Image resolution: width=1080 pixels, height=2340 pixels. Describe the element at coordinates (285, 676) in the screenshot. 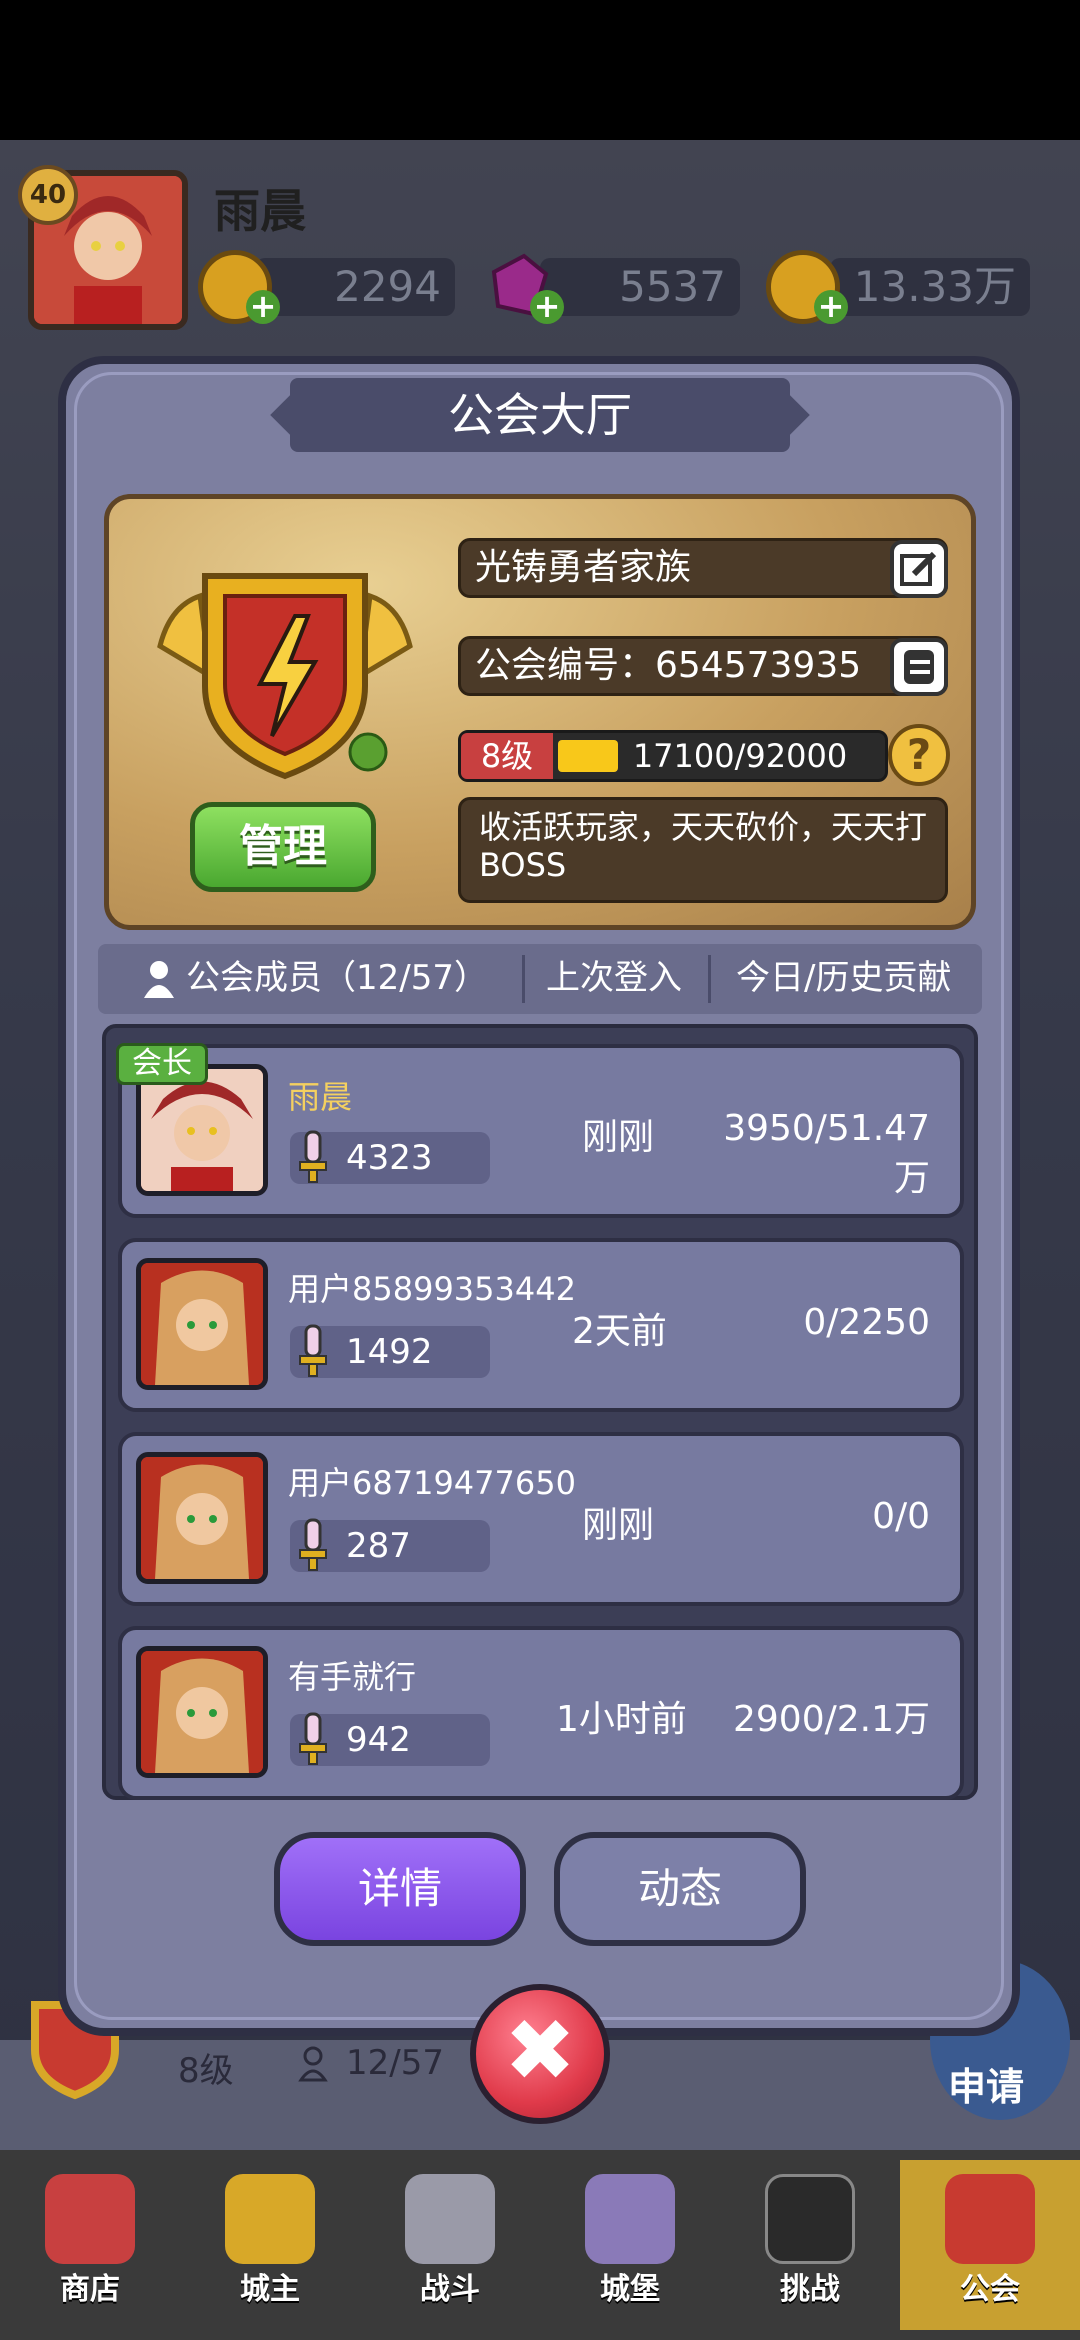

I see `guild-emblem-icon` at that location.